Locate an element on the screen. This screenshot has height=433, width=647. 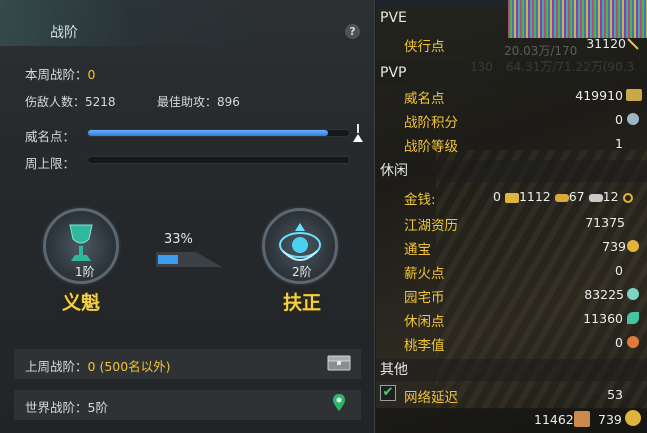
silver-ingot-icon is located at coordinates (561, 197).